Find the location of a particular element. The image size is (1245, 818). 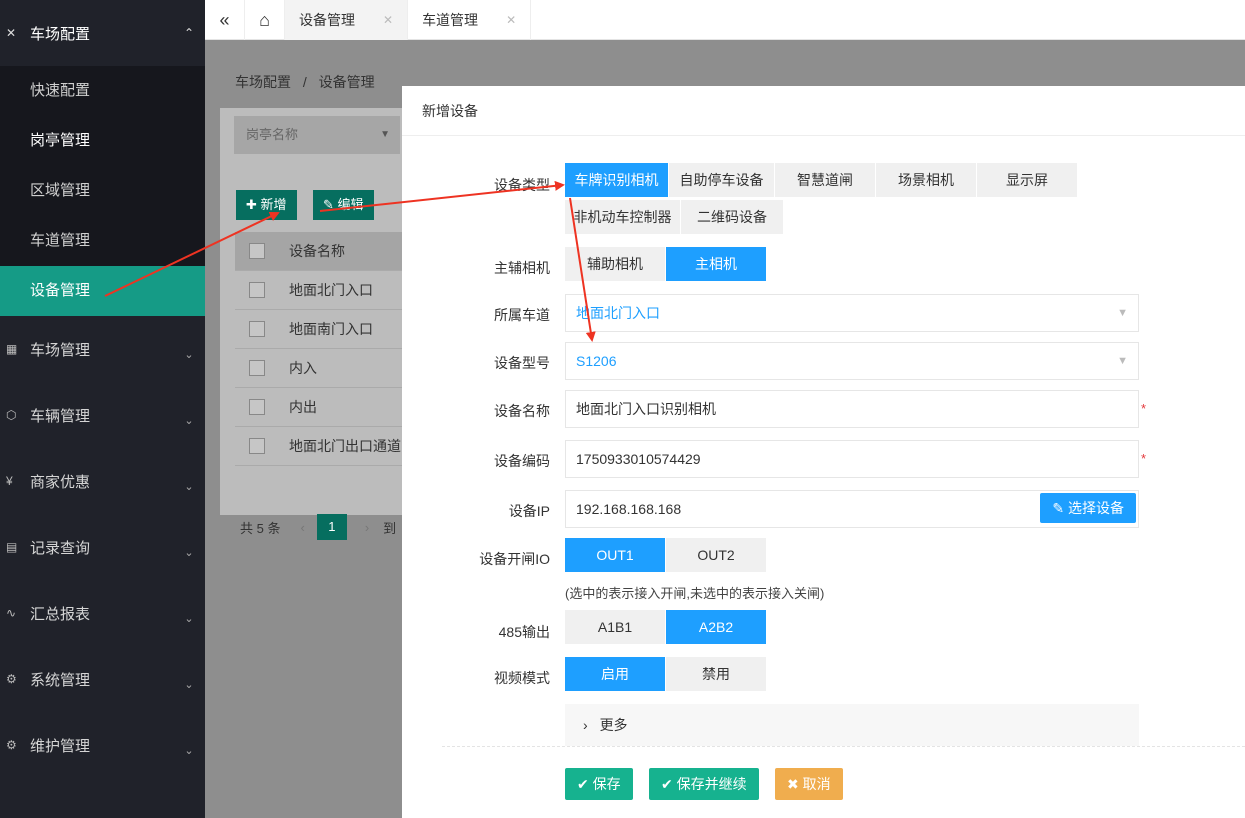

double-chevron-left-icon: « is located at coordinates (224, 19).